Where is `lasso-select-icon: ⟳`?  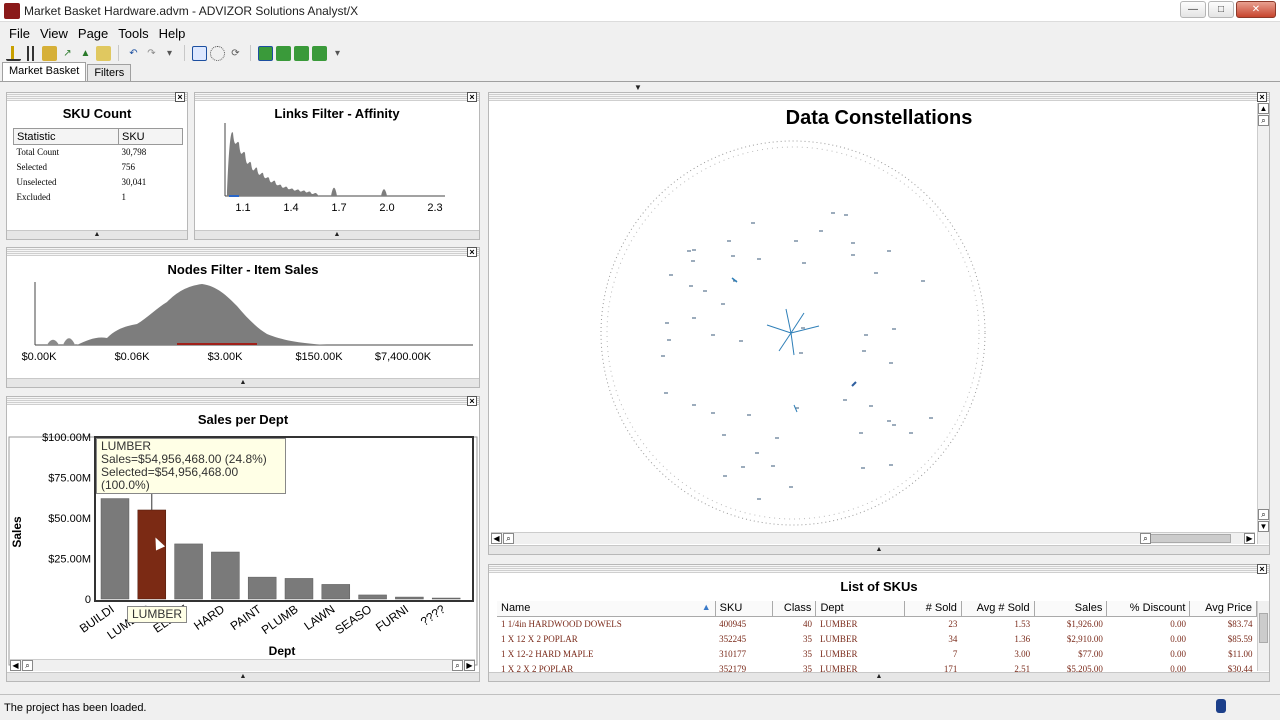 lasso-select-icon: ⟳ is located at coordinates (235, 53).